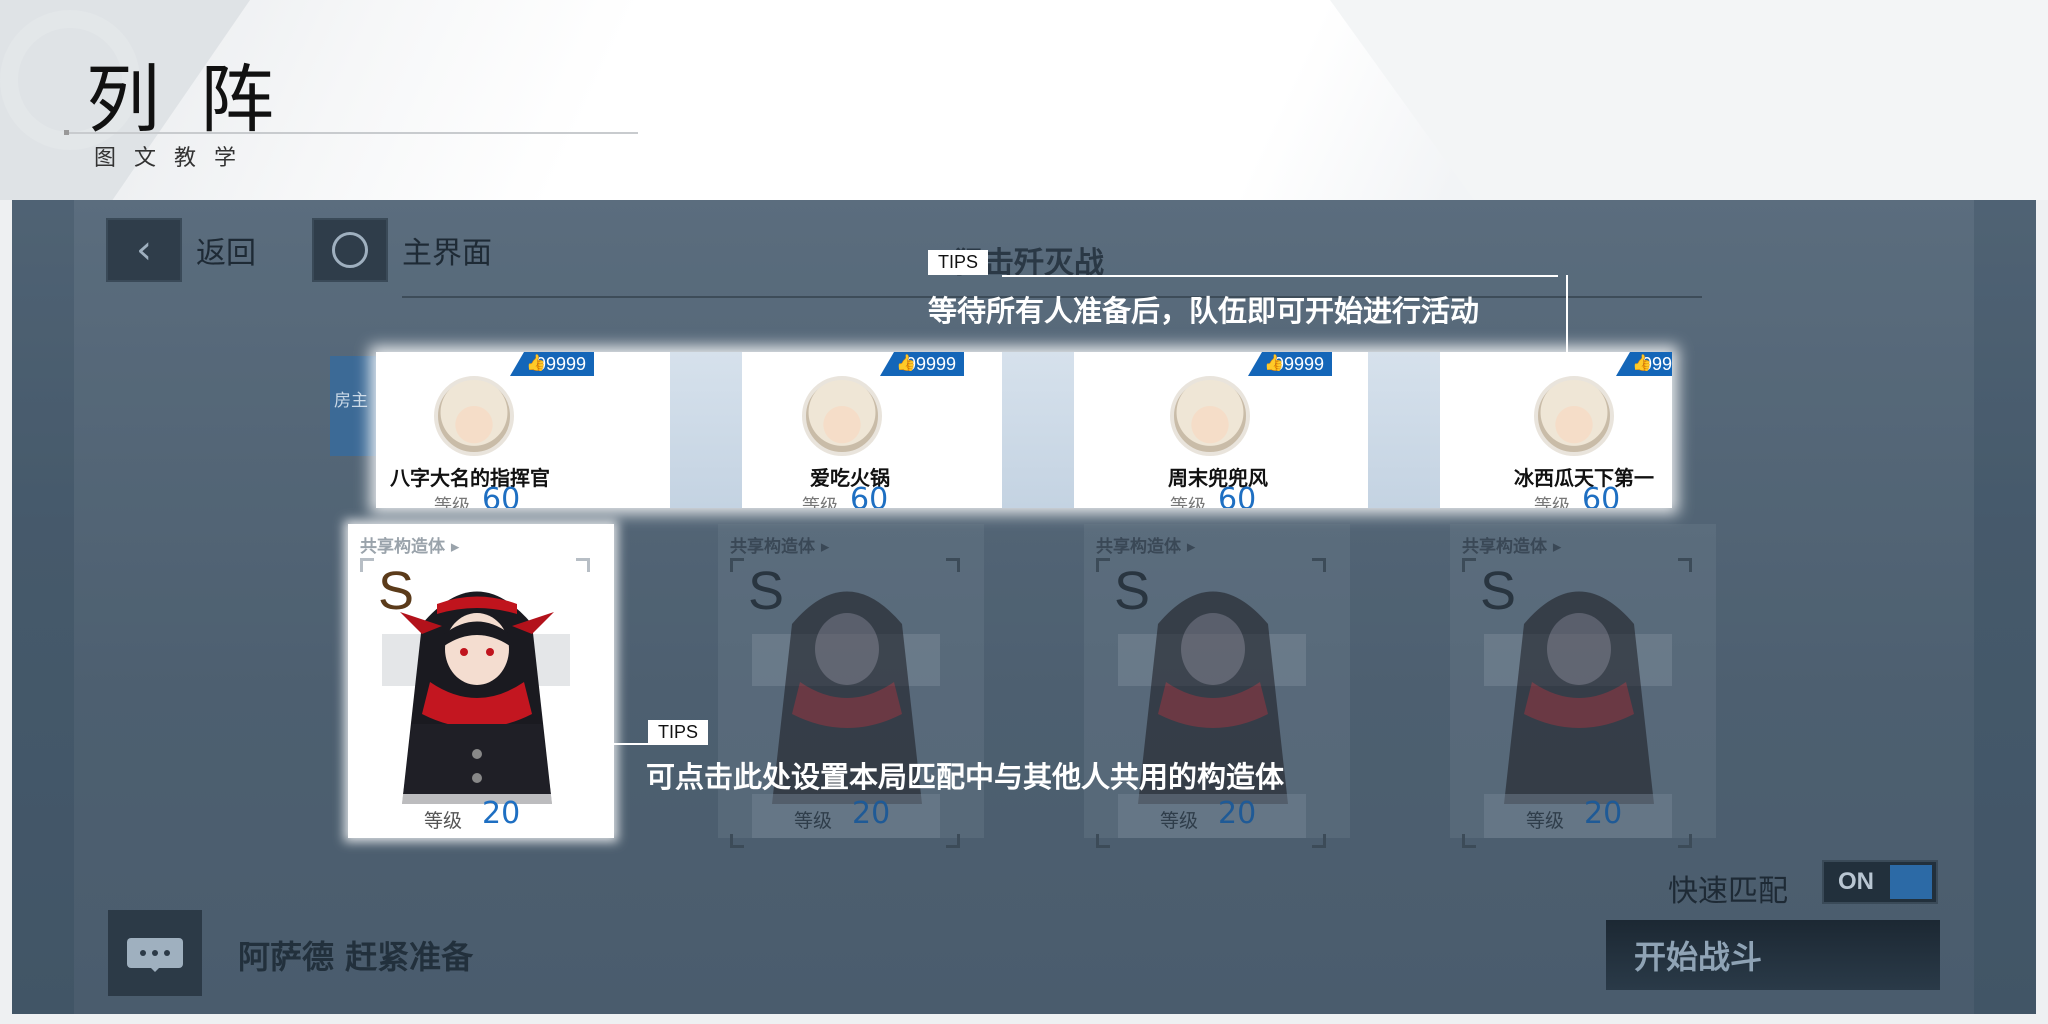  What do you see at coordinates (1880, 882) in the screenshot?
I see `quick-match-toggle: ON` at bounding box center [1880, 882].